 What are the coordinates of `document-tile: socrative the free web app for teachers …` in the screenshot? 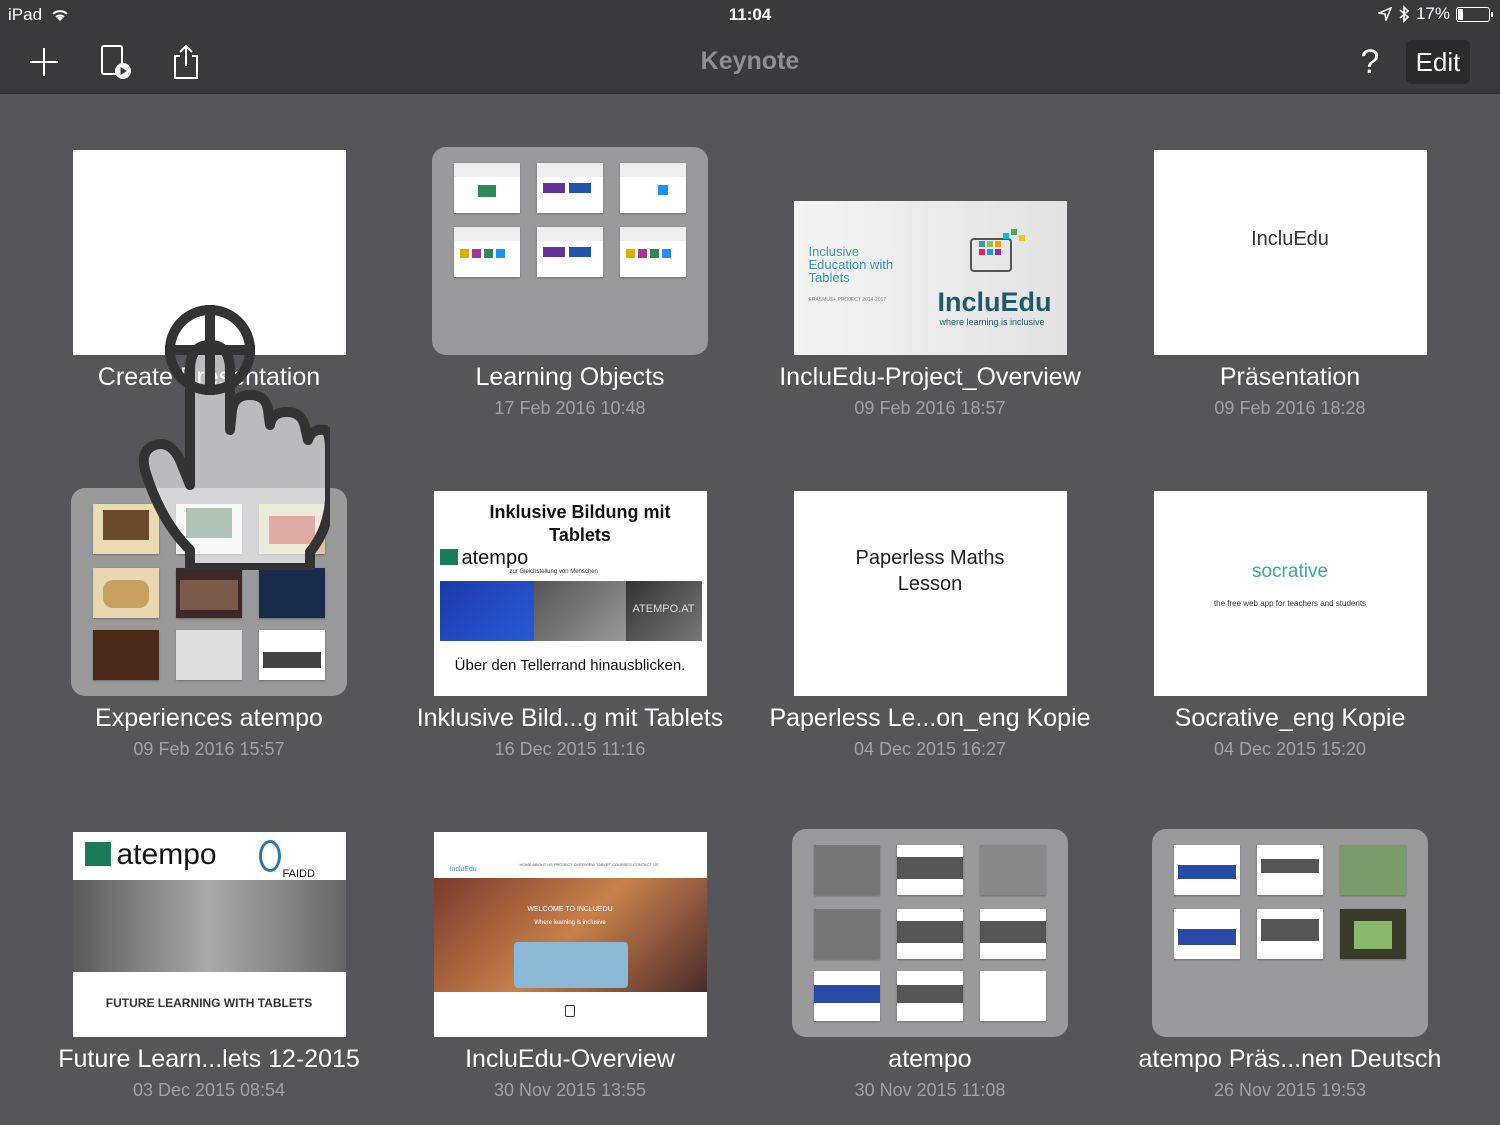 It's located at (1290, 631).